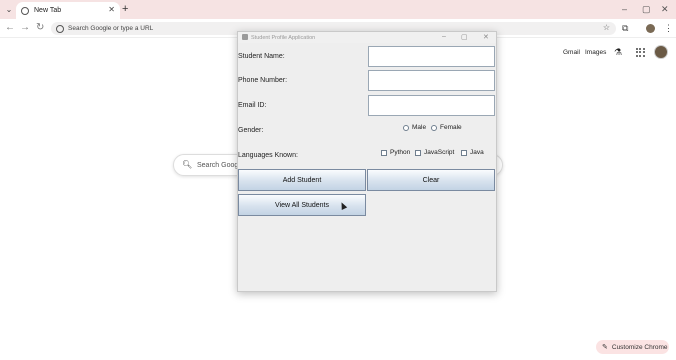 Image resolution: width=676 pixels, height=360 pixels. Describe the element at coordinates (60, 28) in the screenshot. I see `google-icon` at that location.